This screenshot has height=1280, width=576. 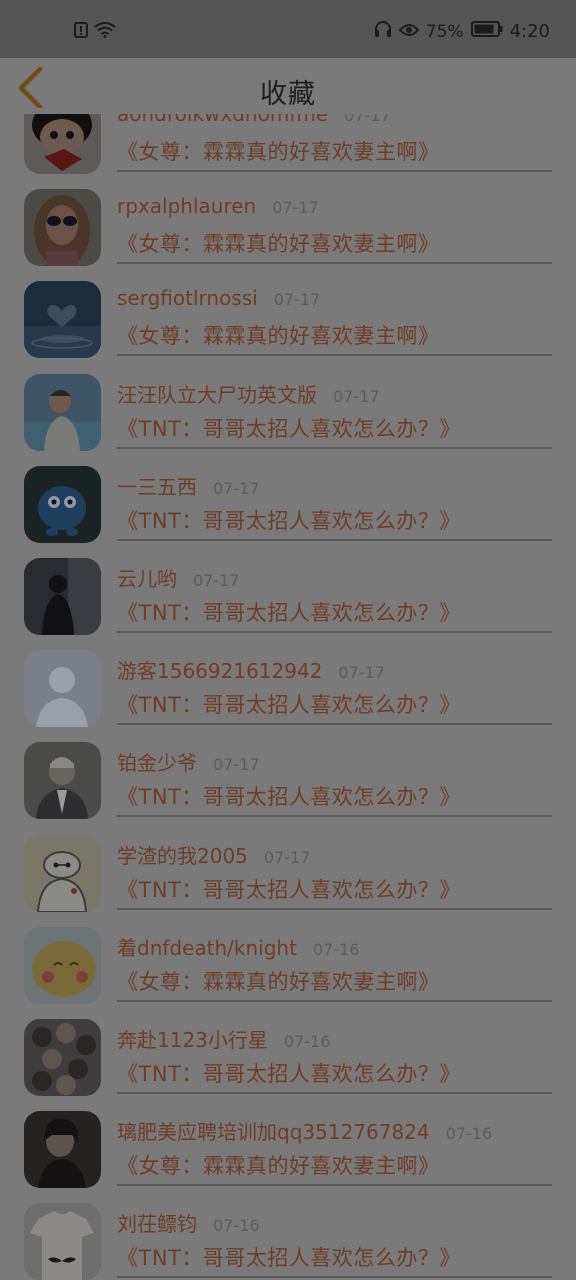 I want to click on item-header-row: 铂金少爷 07-17, so click(x=188, y=761).